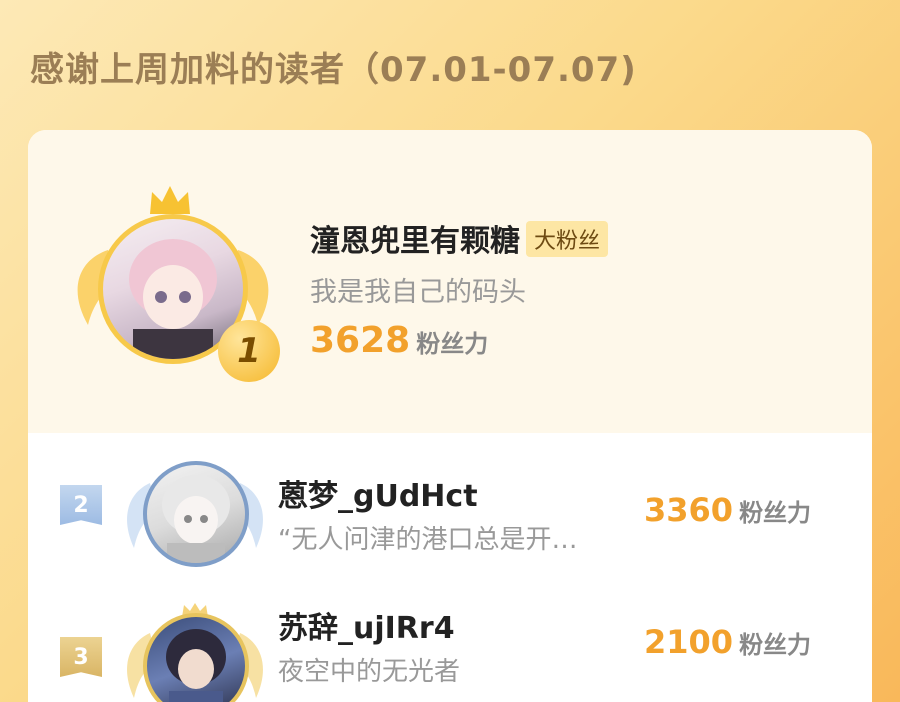 The height and width of the screenshot is (702, 900). I want to click on rank-3-flag: 3, so click(81, 657).